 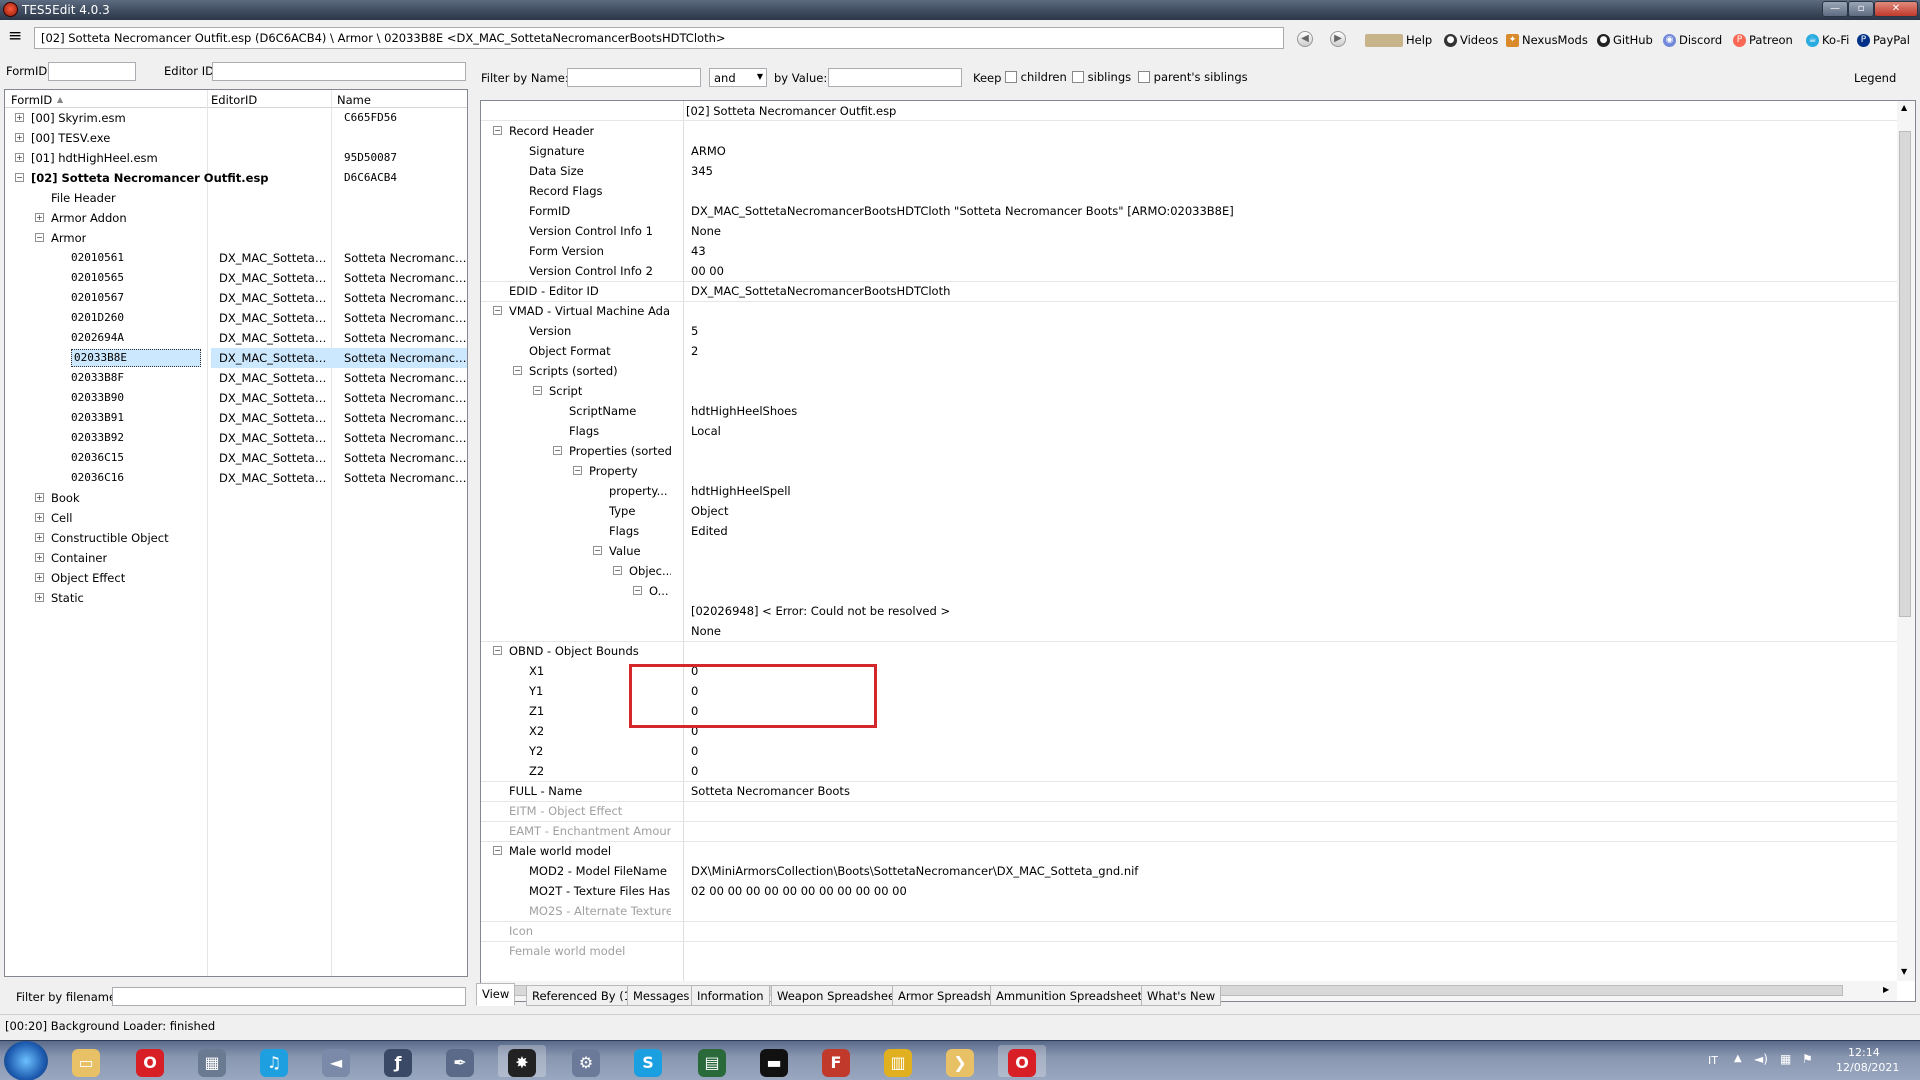 I want to click on record-field-row: Form Version 43, so click(x=1189, y=251).